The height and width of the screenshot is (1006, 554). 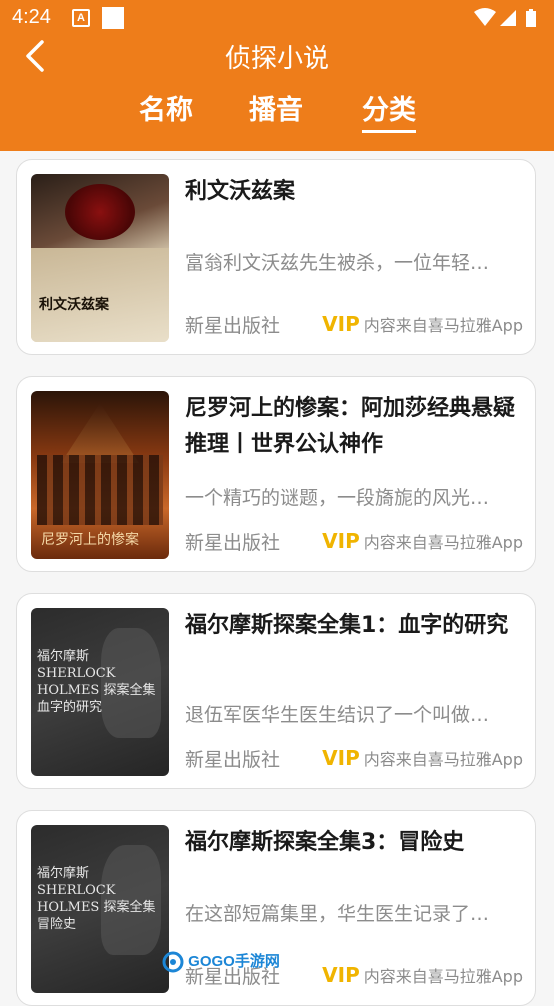 What do you see at coordinates (277, 18) in the screenshot?
I see `status-bar: 4:24 A` at bounding box center [277, 18].